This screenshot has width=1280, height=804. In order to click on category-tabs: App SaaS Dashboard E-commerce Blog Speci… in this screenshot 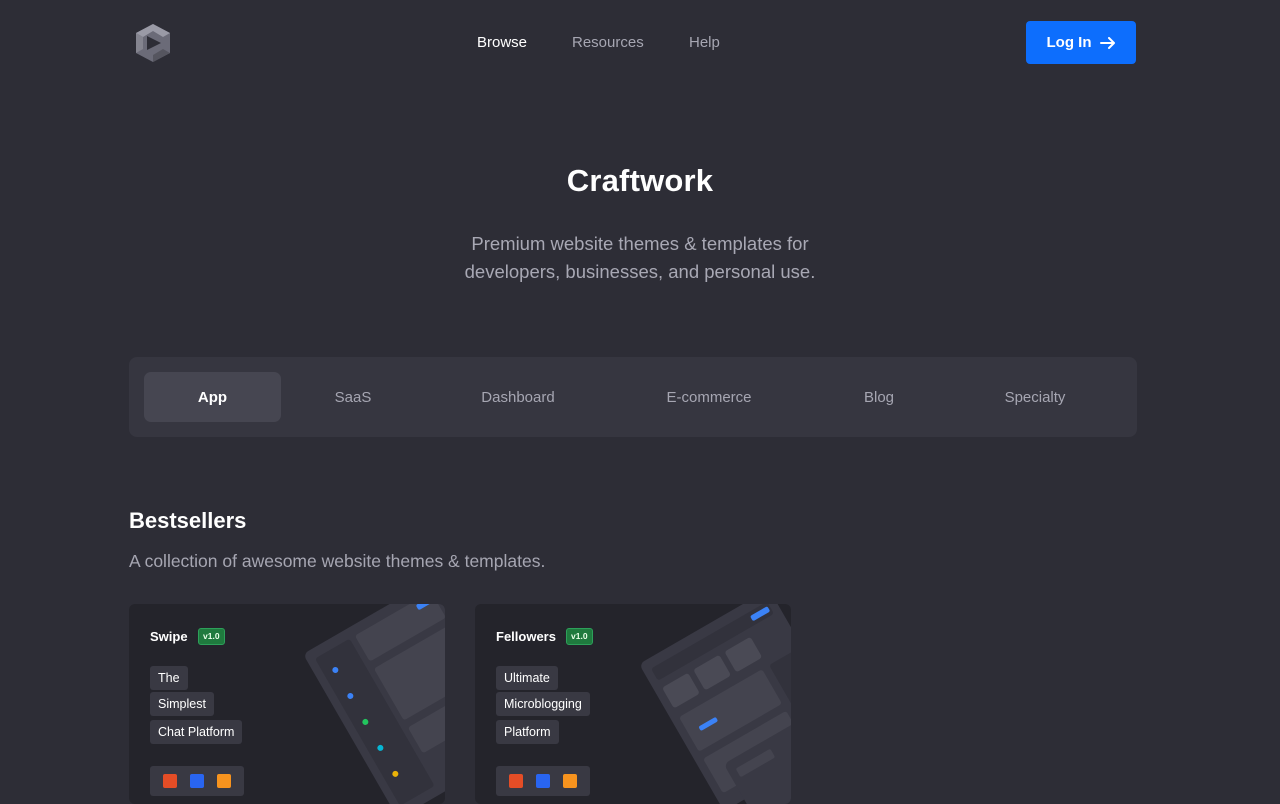, I will do `click(633, 397)`.